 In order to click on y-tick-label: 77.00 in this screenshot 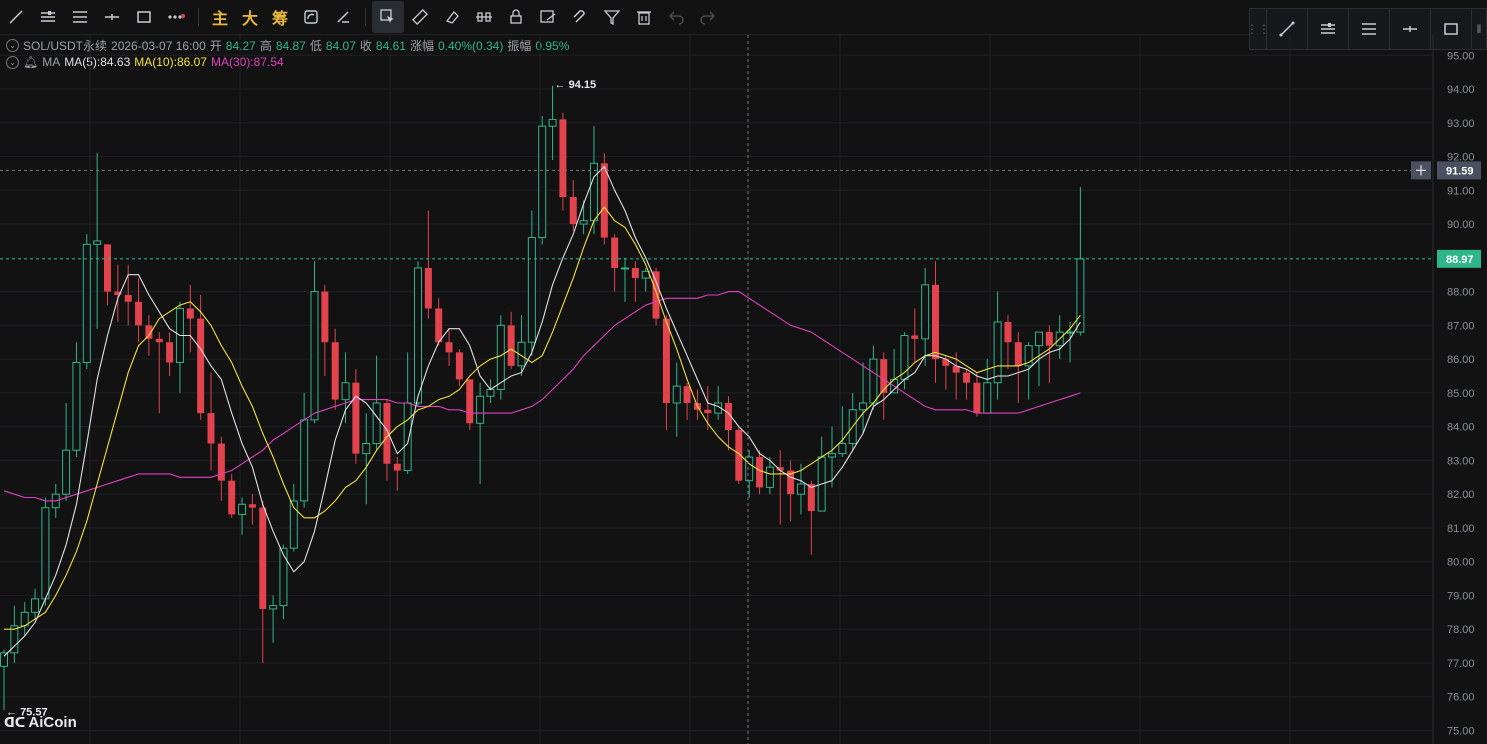, I will do `click(1461, 664)`.